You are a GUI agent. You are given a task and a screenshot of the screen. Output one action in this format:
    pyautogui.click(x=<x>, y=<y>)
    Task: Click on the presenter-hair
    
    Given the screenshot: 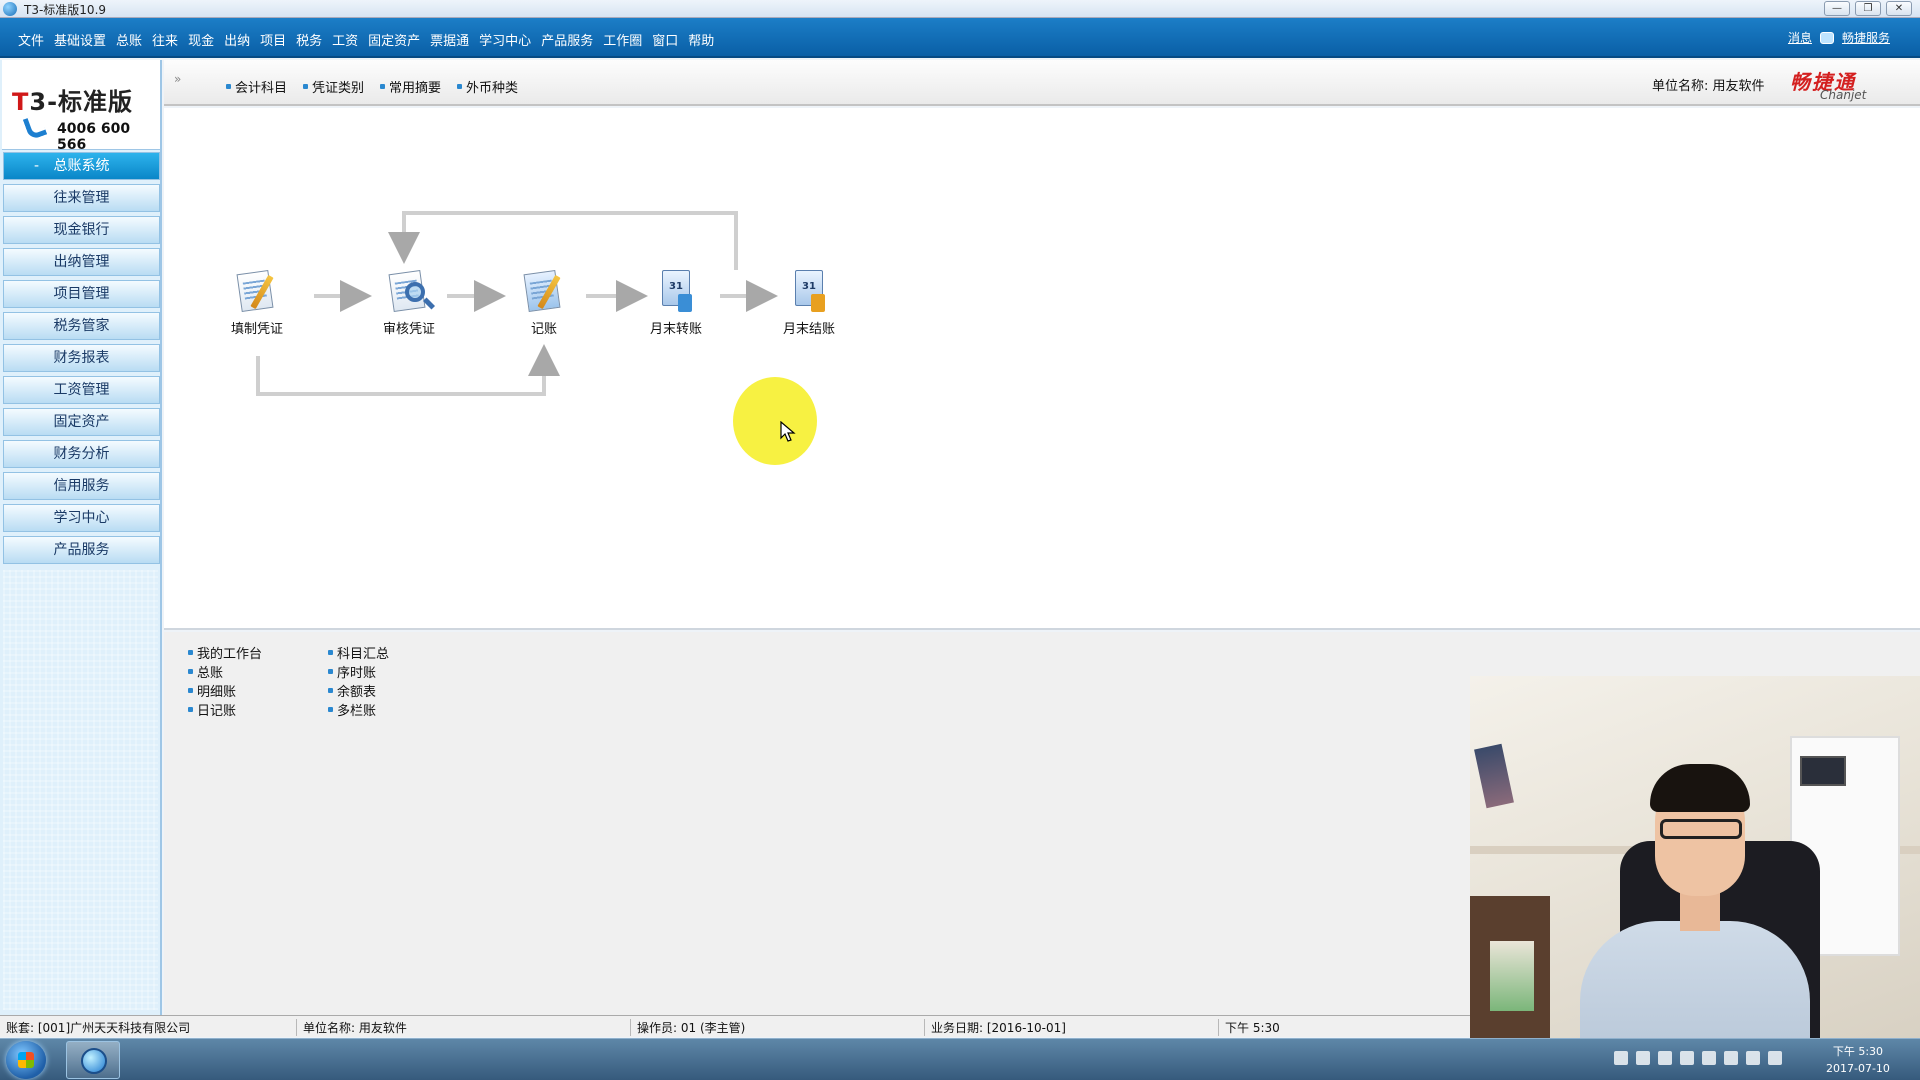 What is the action you would take?
    pyautogui.click(x=1700, y=788)
    